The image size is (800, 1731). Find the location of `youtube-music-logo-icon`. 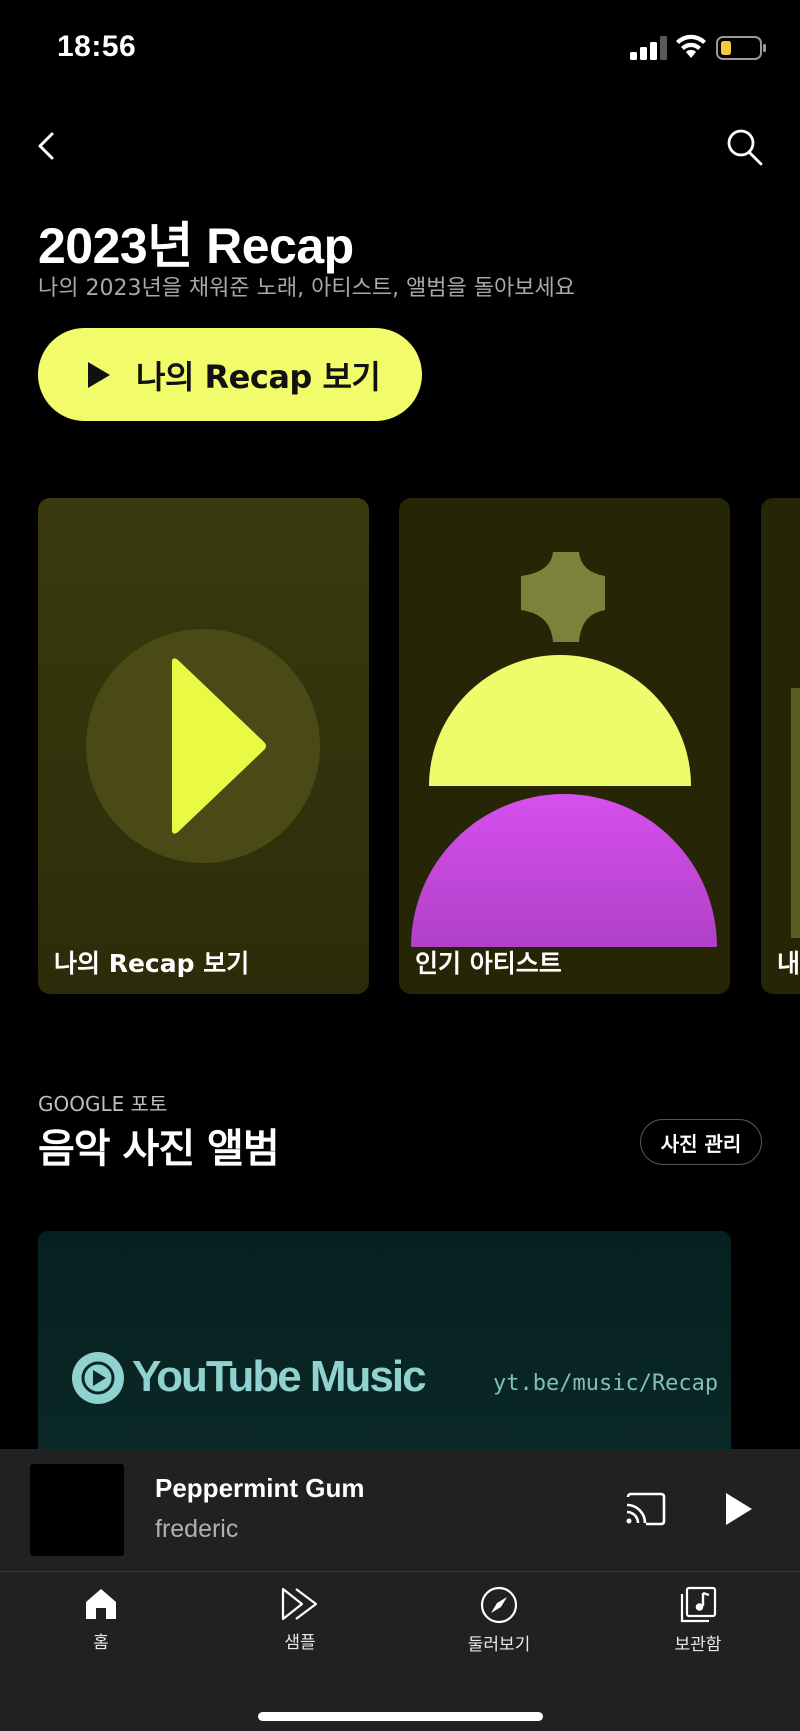

youtube-music-logo-icon is located at coordinates (98, 1378).